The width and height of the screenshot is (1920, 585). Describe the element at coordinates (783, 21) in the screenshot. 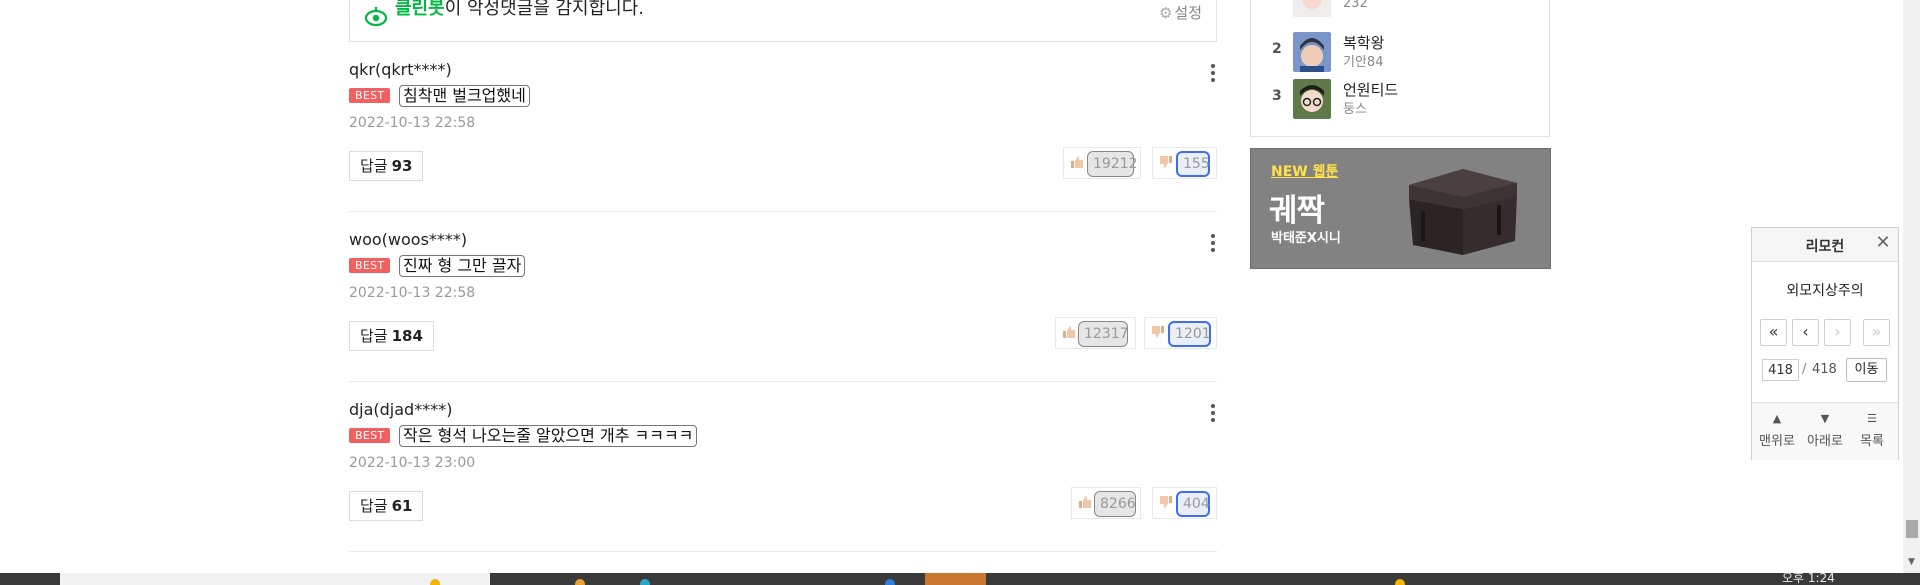

I see `cleanbot-notice: 클린봇이 악성댓글을 감지합니다. ⚙ 설정` at that location.